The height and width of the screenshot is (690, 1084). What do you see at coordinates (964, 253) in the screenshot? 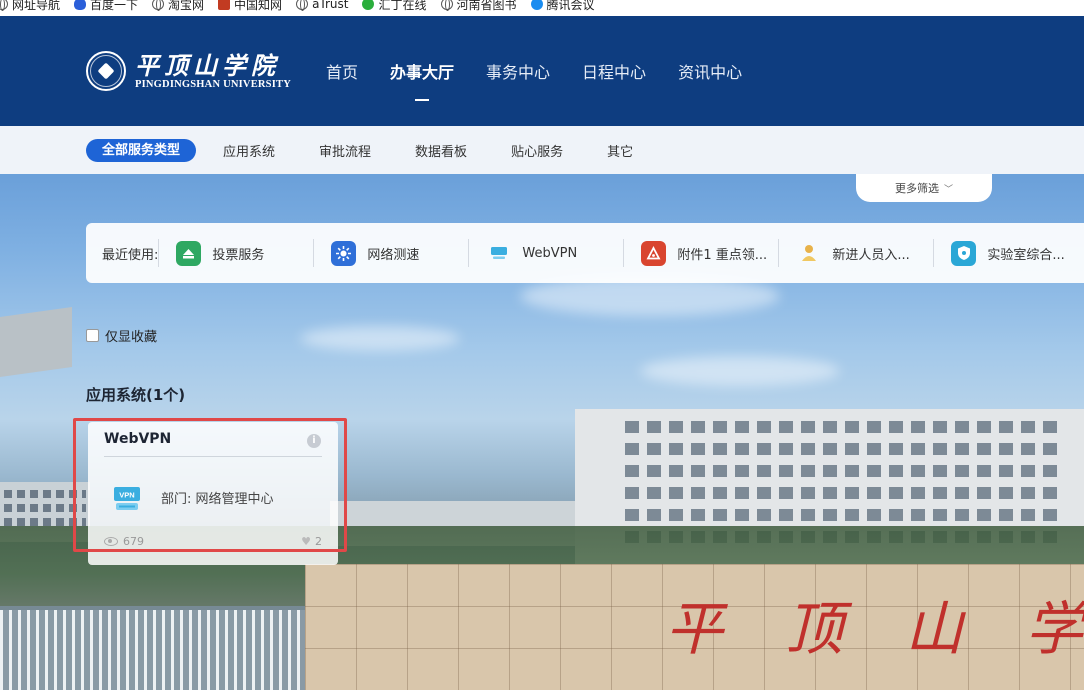
I see `lab-shield-icon` at bounding box center [964, 253].